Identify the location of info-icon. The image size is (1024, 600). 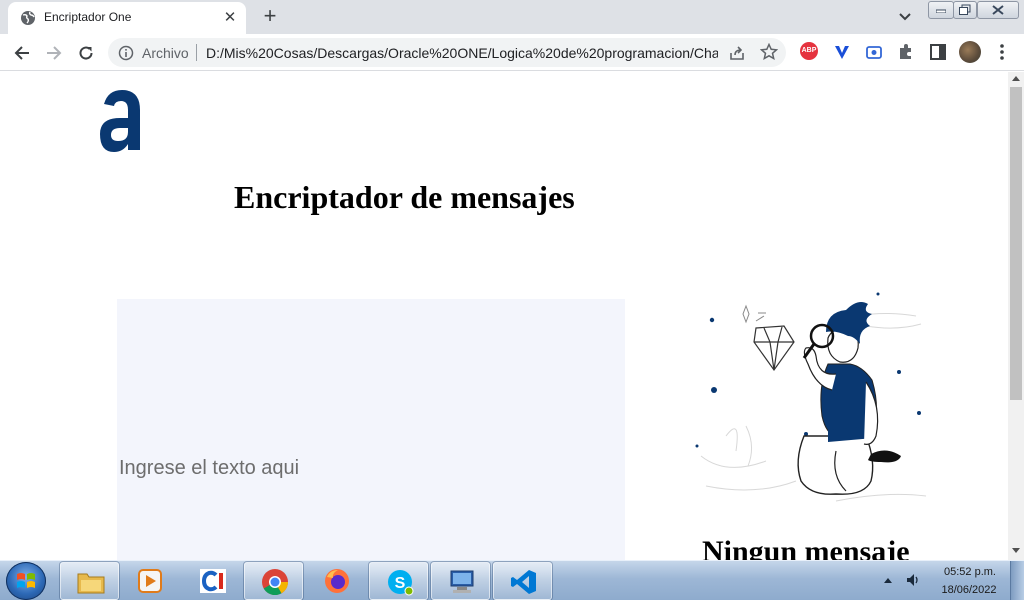
(126, 53).